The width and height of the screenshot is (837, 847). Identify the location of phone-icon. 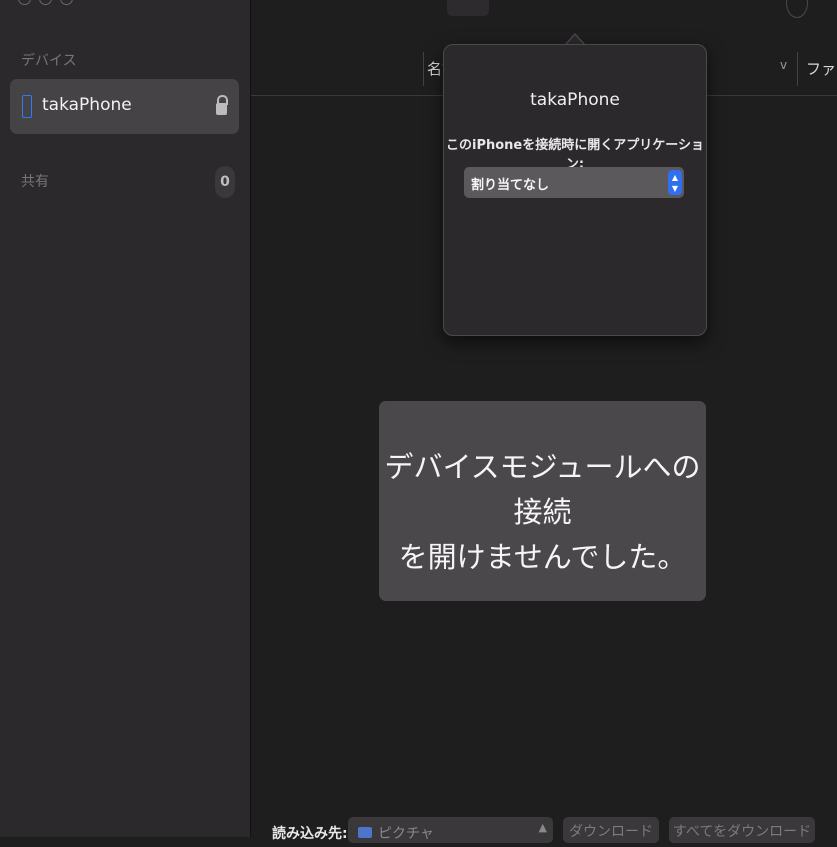
(27, 106).